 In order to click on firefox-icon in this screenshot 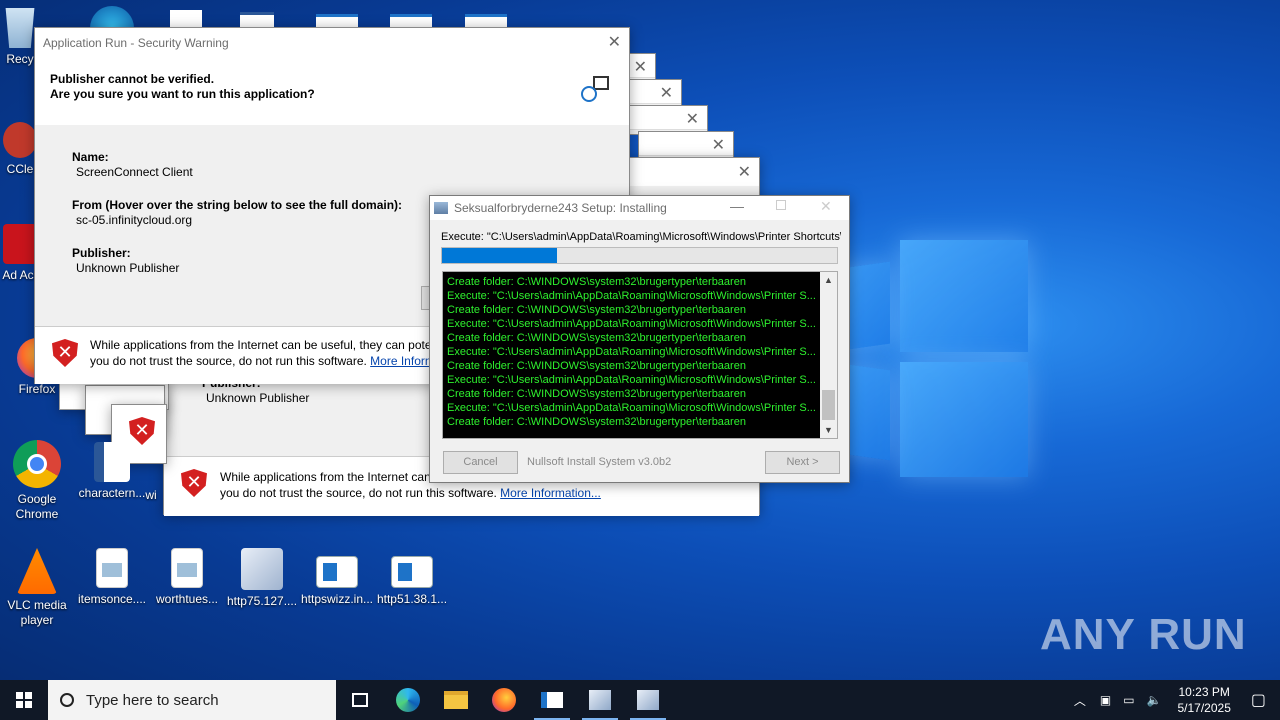, I will do `click(504, 700)`.